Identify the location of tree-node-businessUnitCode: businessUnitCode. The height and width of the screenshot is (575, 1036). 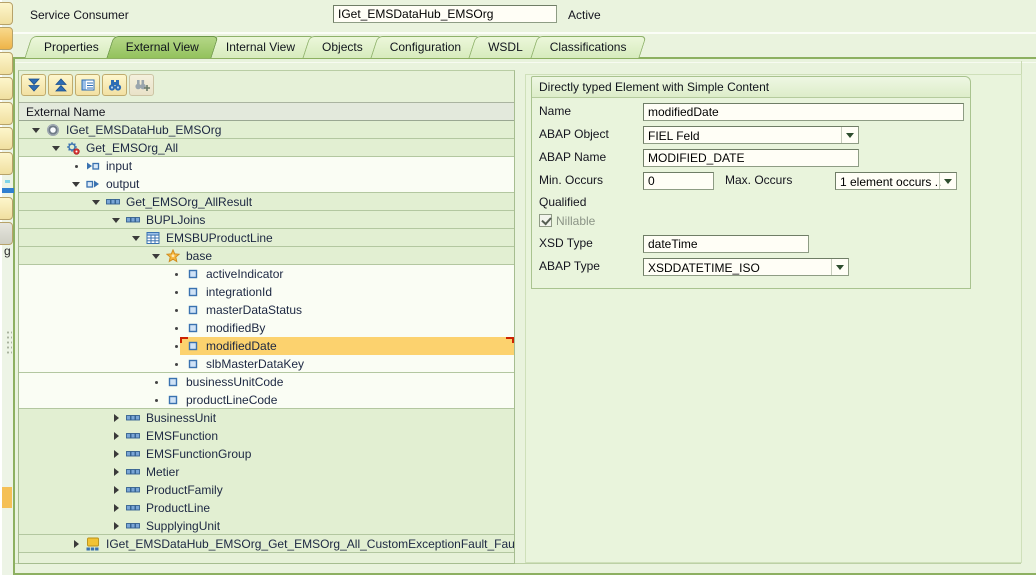
(266, 382).